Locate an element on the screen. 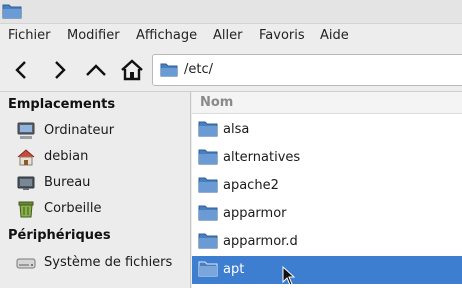  location-path: /etc/ is located at coordinates (199, 69).